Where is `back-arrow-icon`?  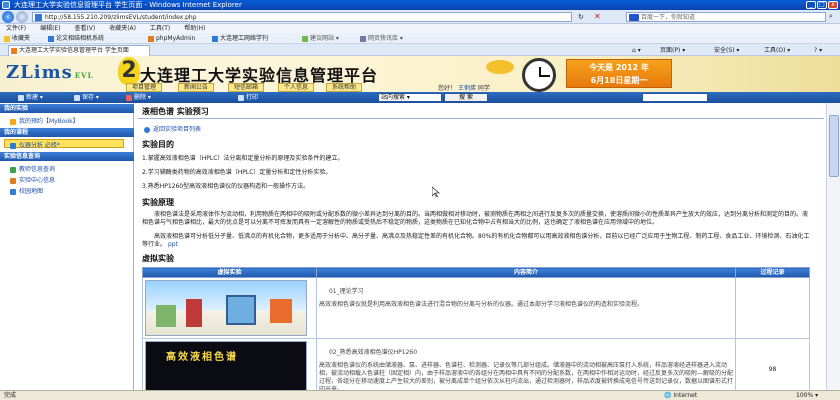
back-arrow-icon is located at coordinates (147, 129).